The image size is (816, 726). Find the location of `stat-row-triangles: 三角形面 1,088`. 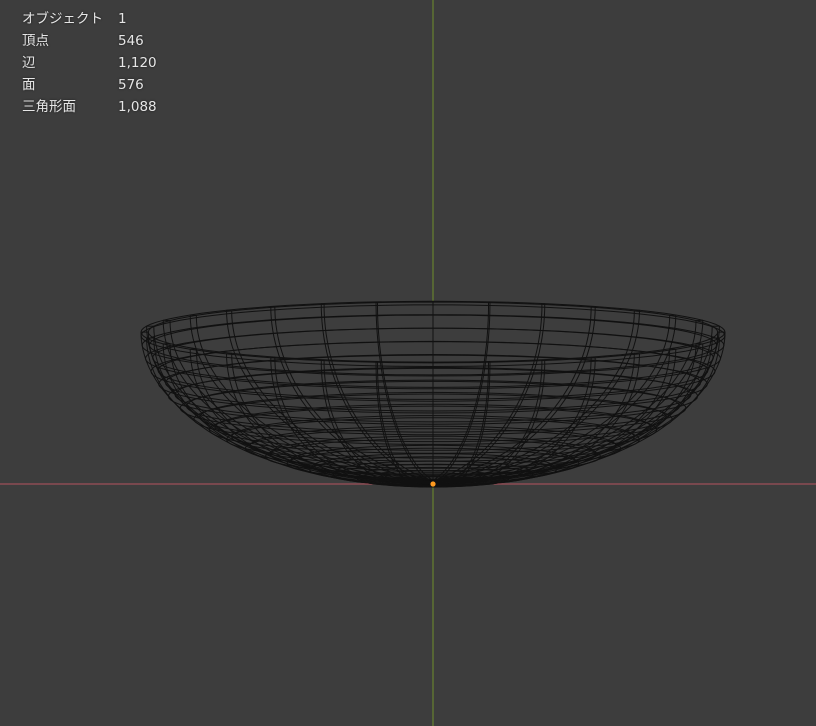

stat-row-triangles: 三角形面 1,088 is located at coordinates (89, 107).